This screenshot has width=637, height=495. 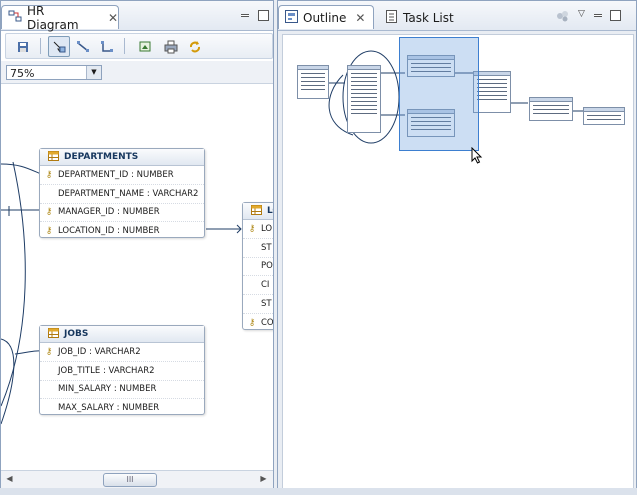 I want to click on column-row: ⚷ LOCATION_ID : NUMBER, so click(x=122, y=231).